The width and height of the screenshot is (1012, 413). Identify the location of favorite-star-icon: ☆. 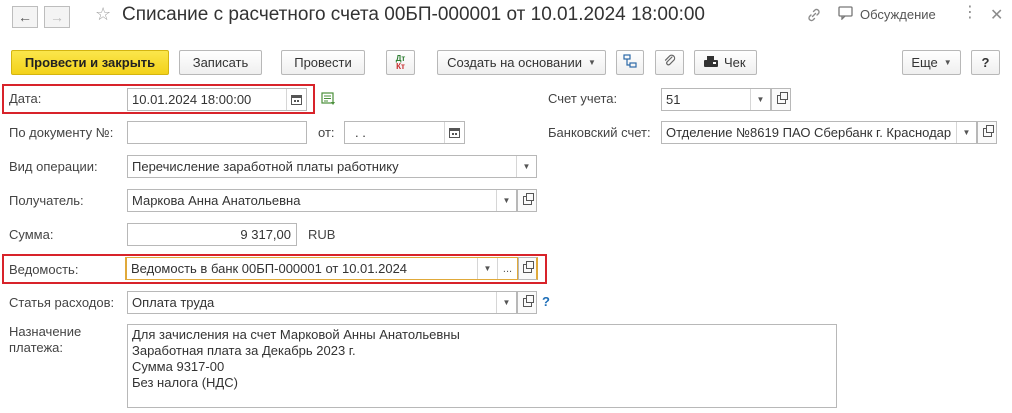
(103, 14).